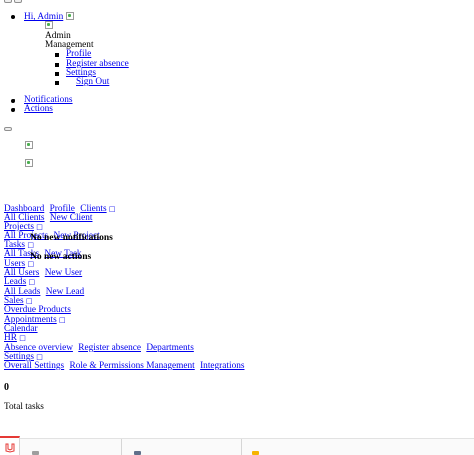 This screenshot has height=455, width=474. I want to click on sidebar-row-sales: Overdue Products, so click(37, 310).